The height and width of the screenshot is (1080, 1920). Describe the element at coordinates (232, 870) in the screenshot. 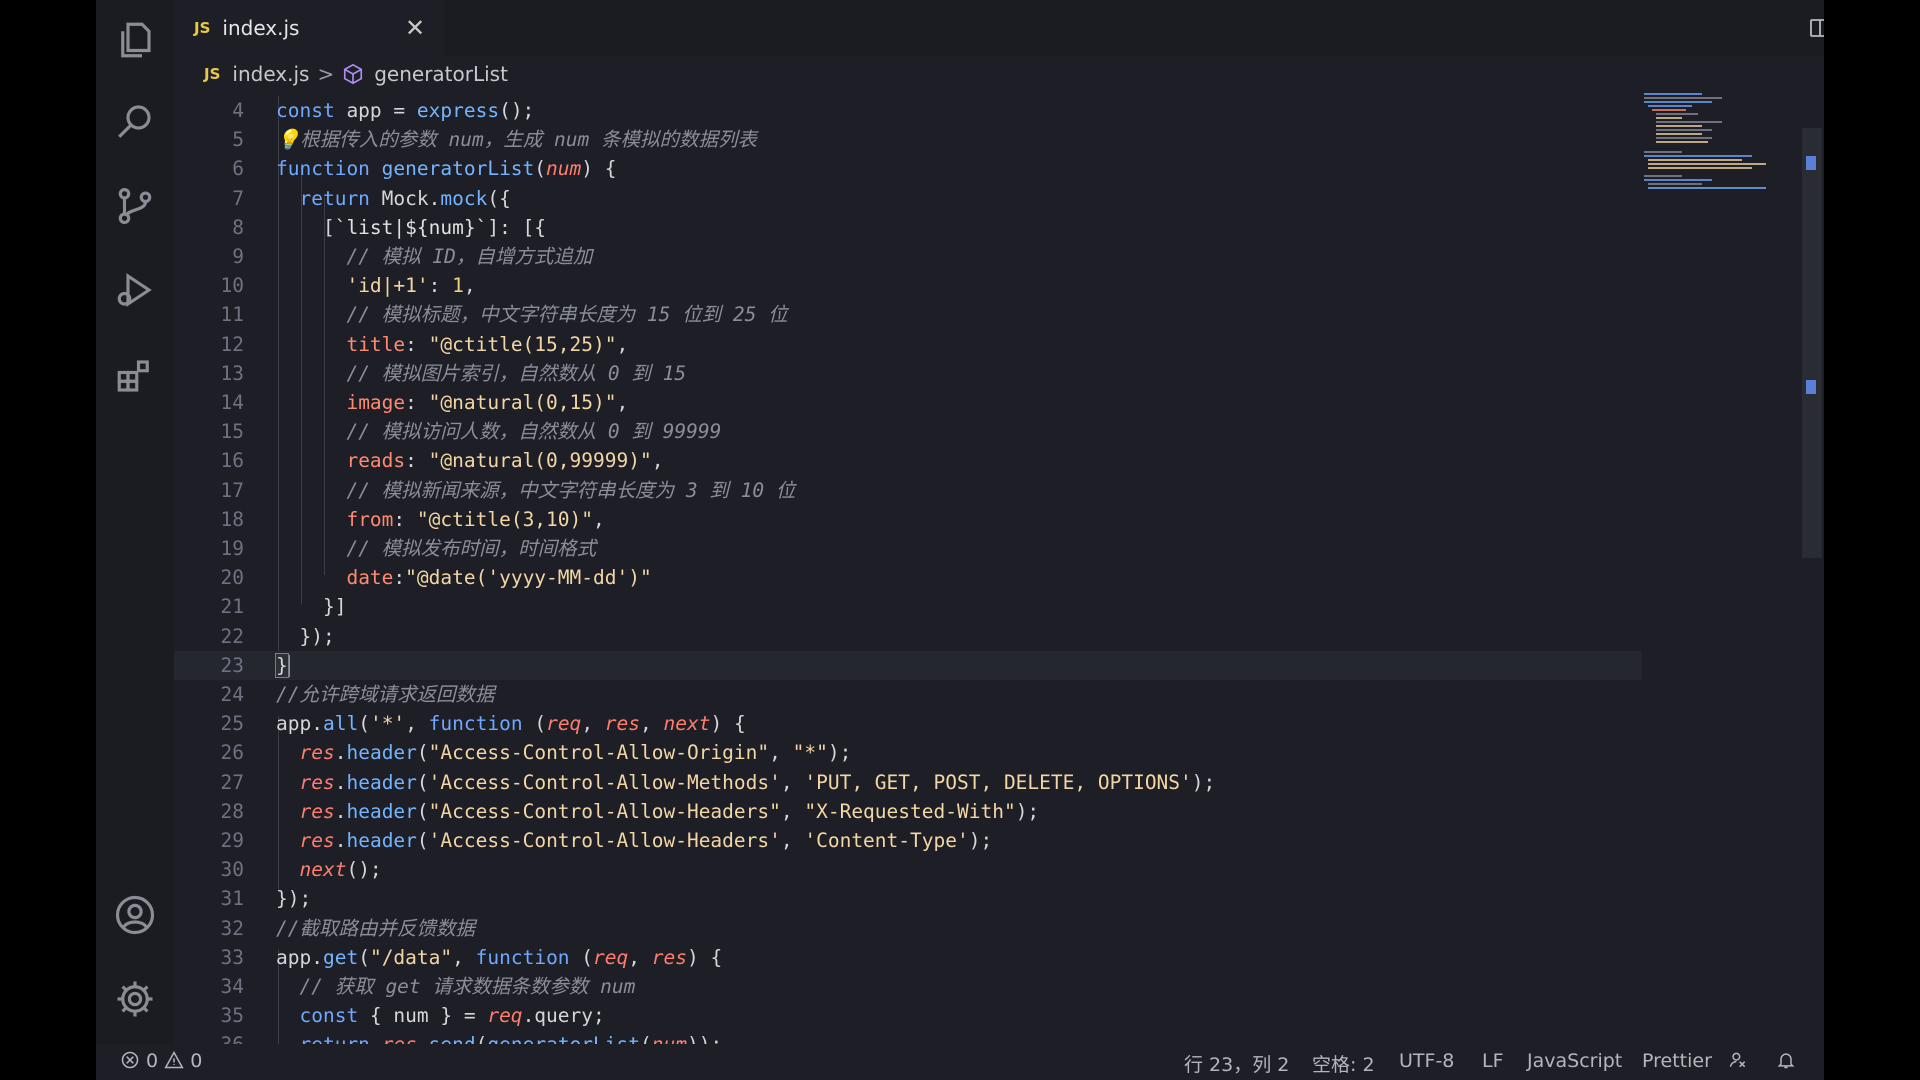

I see `line-number: 30` at that location.